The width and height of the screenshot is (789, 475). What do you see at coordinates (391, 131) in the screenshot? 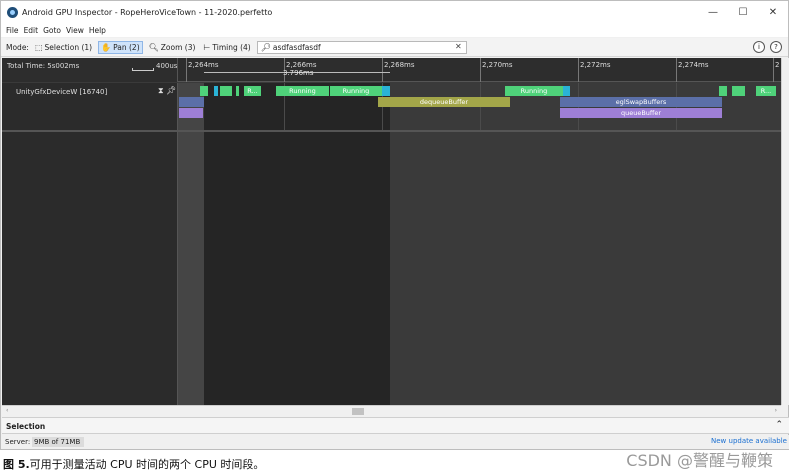
I see `track-separator` at bounding box center [391, 131].